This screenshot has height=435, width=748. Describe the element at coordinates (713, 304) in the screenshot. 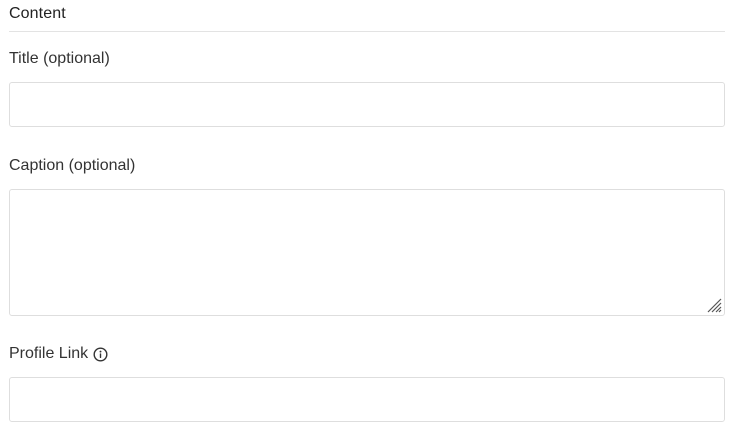

I see `textarea-resize-handle` at that location.